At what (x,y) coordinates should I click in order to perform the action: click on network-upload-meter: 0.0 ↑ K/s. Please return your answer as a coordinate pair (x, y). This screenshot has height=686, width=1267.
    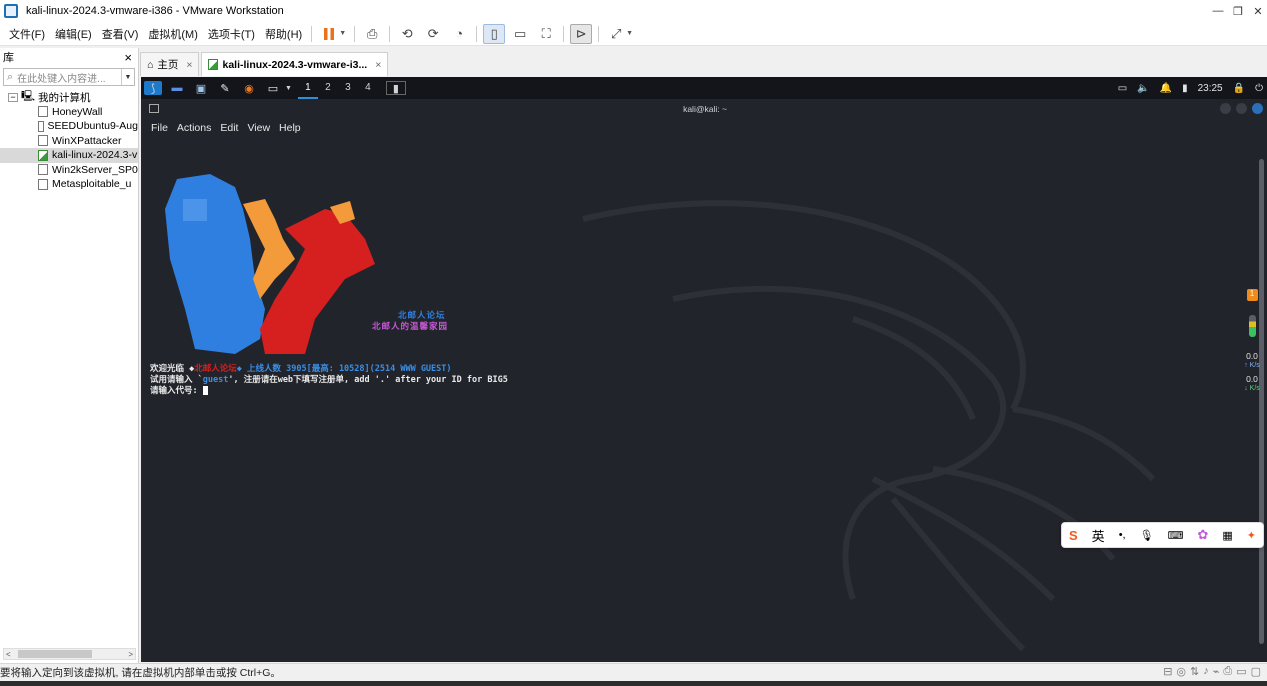
    Looking at the image, I should click on (1252, 360).